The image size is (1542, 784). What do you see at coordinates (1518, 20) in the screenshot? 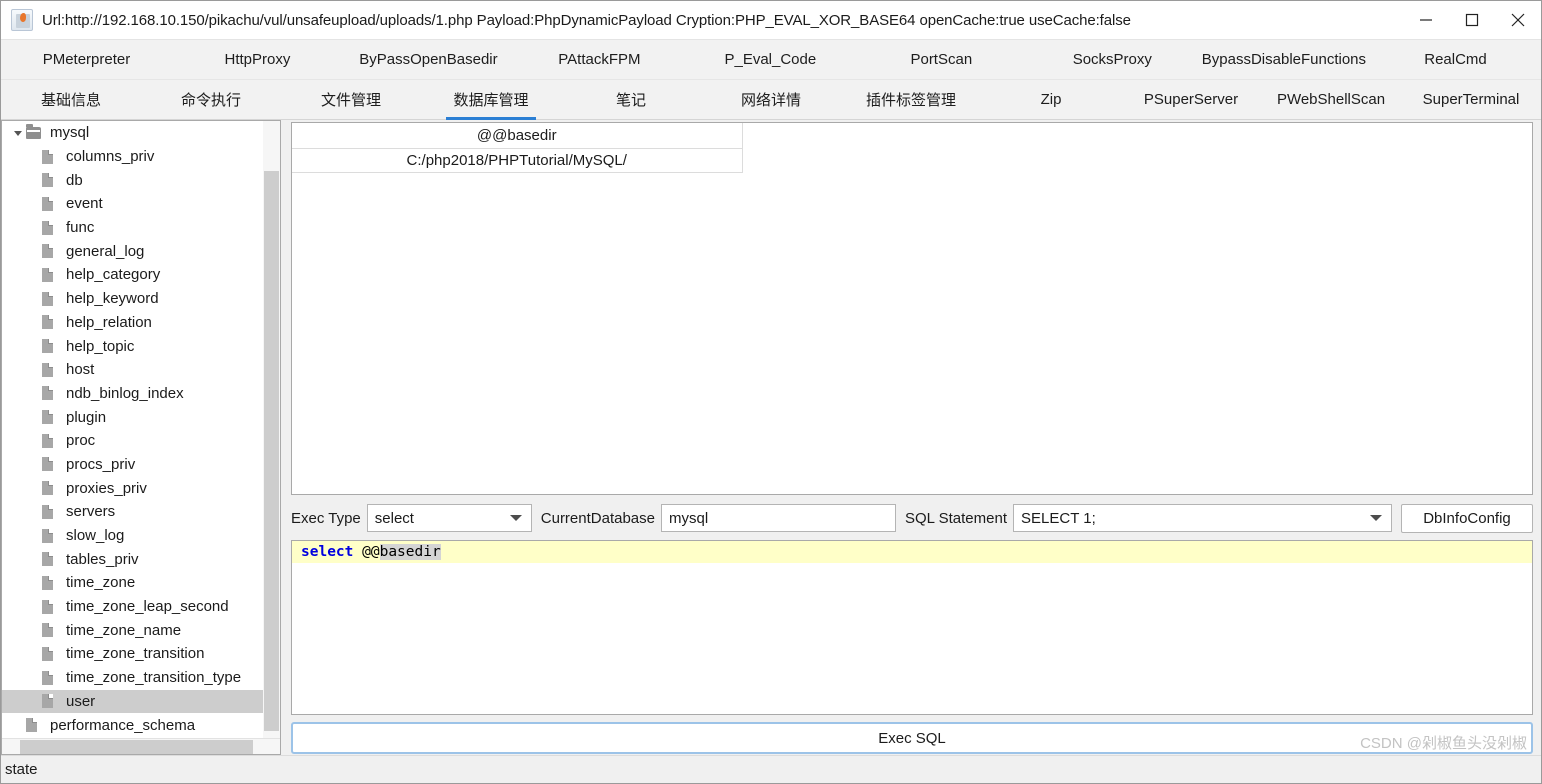
I see `close-icon` at bounding box center [1518, 20].